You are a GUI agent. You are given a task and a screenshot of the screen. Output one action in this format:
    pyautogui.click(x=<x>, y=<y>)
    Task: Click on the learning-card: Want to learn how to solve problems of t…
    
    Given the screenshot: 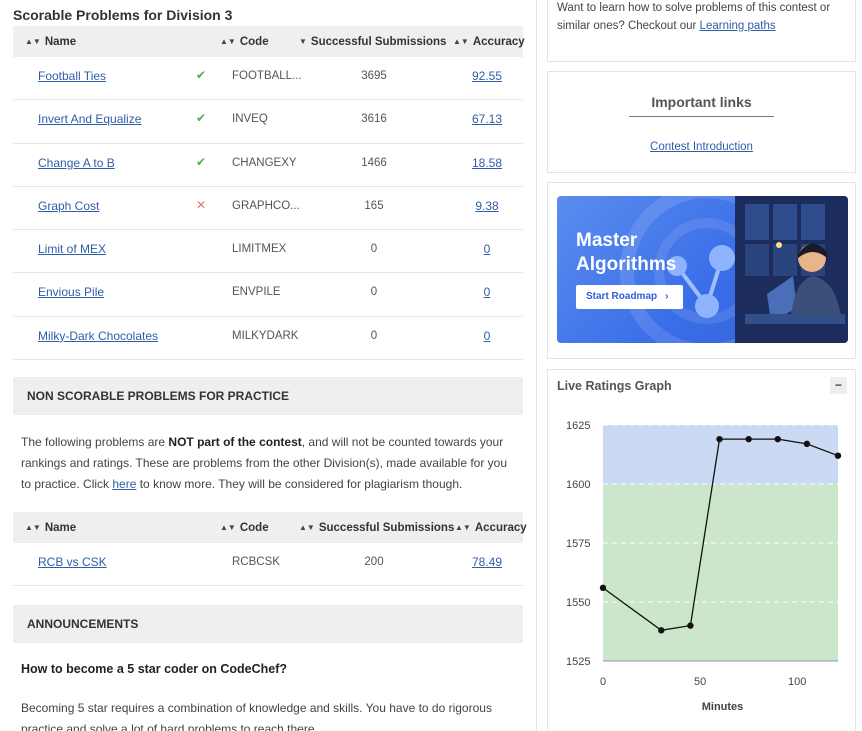 What is the action you would take?
    pyautogui.click(x=701, y=31)
    